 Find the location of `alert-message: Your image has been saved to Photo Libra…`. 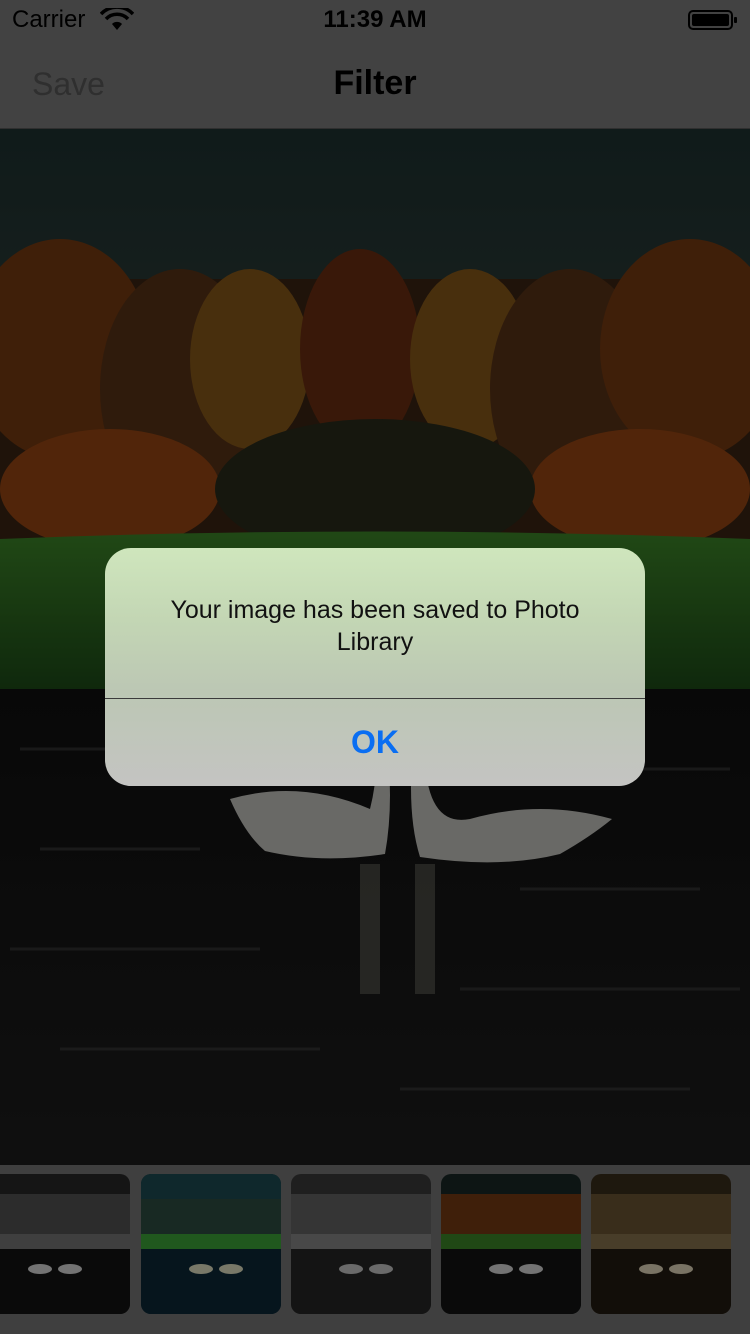

alert-message: Your image has been saved to Photo Libra… is located at coordinates (375, 626).